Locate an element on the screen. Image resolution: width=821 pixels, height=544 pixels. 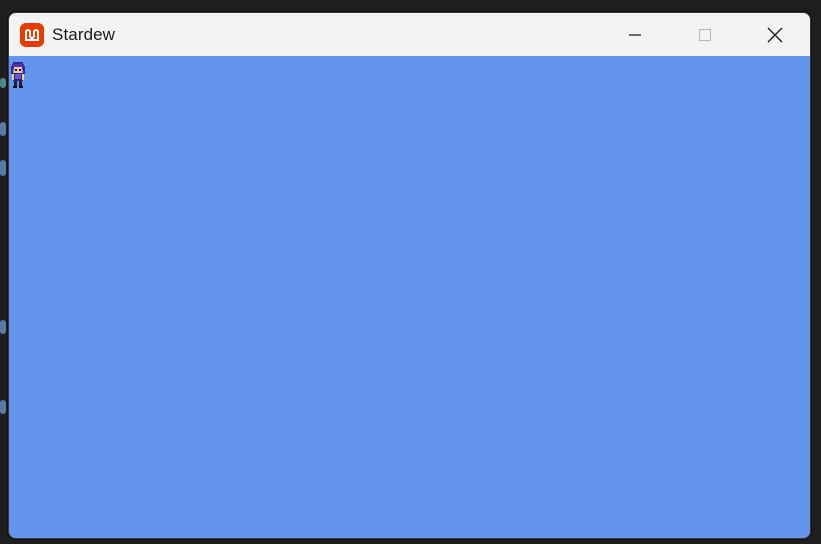
title-bar: Stardew is located at coordinates (409, 34).